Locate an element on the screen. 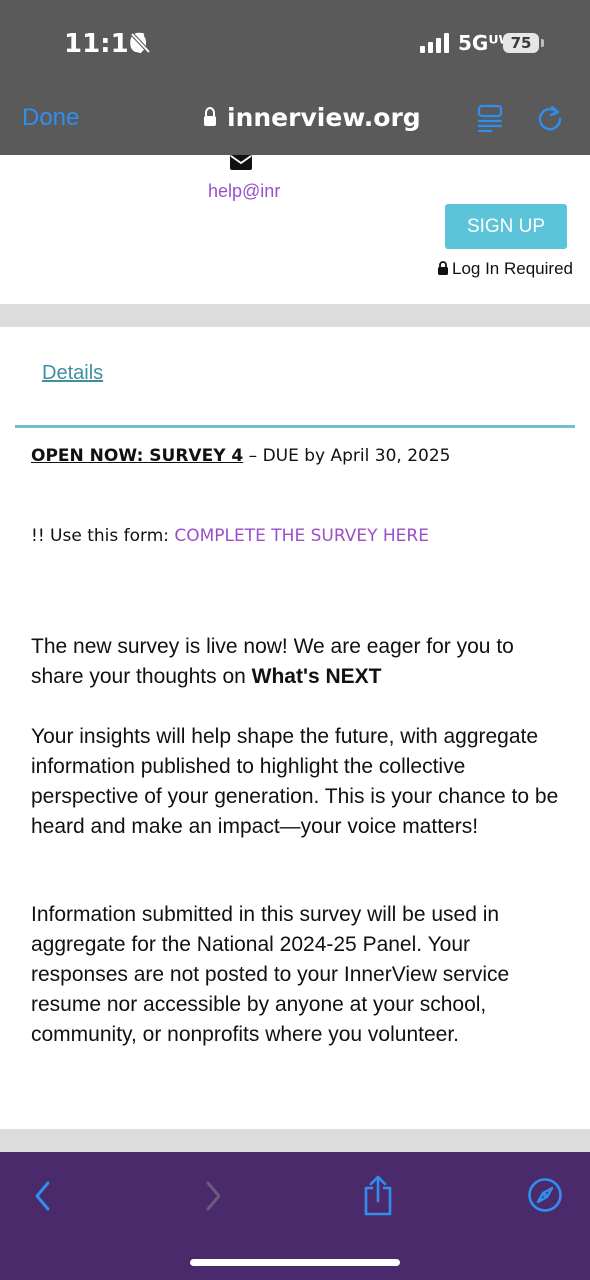  address-bar-url: innerview.org is located at coordinates (324, 117).